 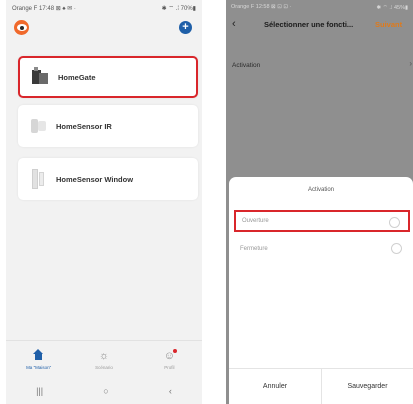 I want to click on device-card-homesensor-ir: HomeSensor IR, so click(x=108, y=126).